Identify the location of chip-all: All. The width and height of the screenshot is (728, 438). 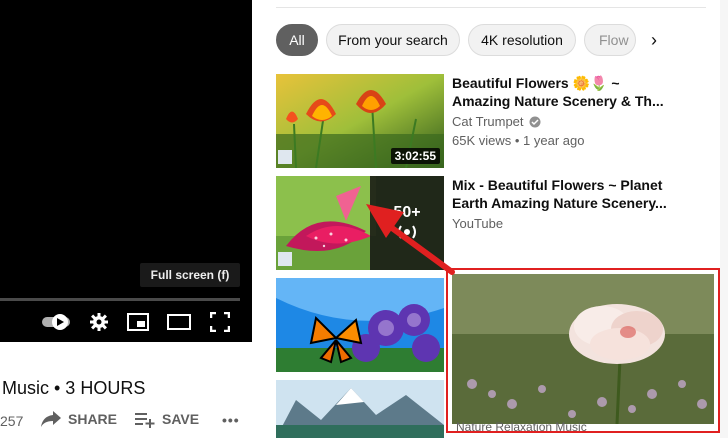
(297, 40).